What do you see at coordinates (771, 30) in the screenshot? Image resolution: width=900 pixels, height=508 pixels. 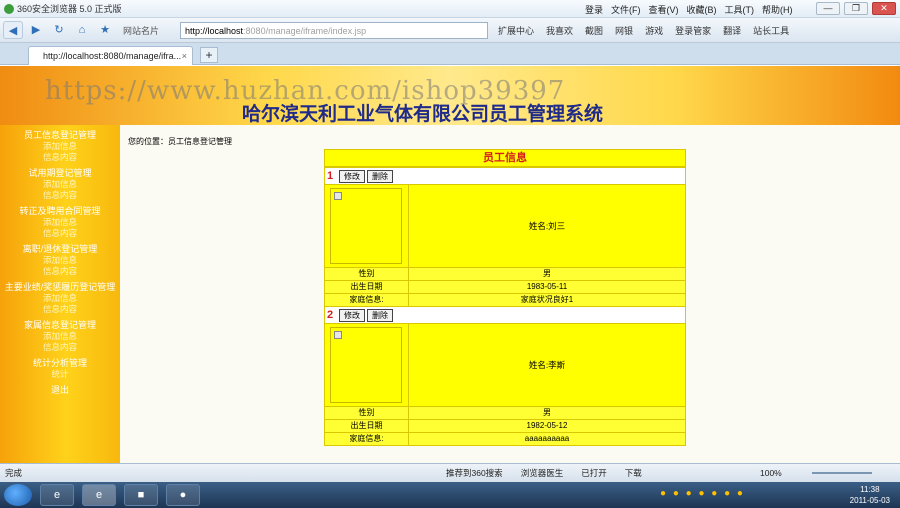 I see `tool-webmaster: 站长工具` at bounding box center [771, 30].